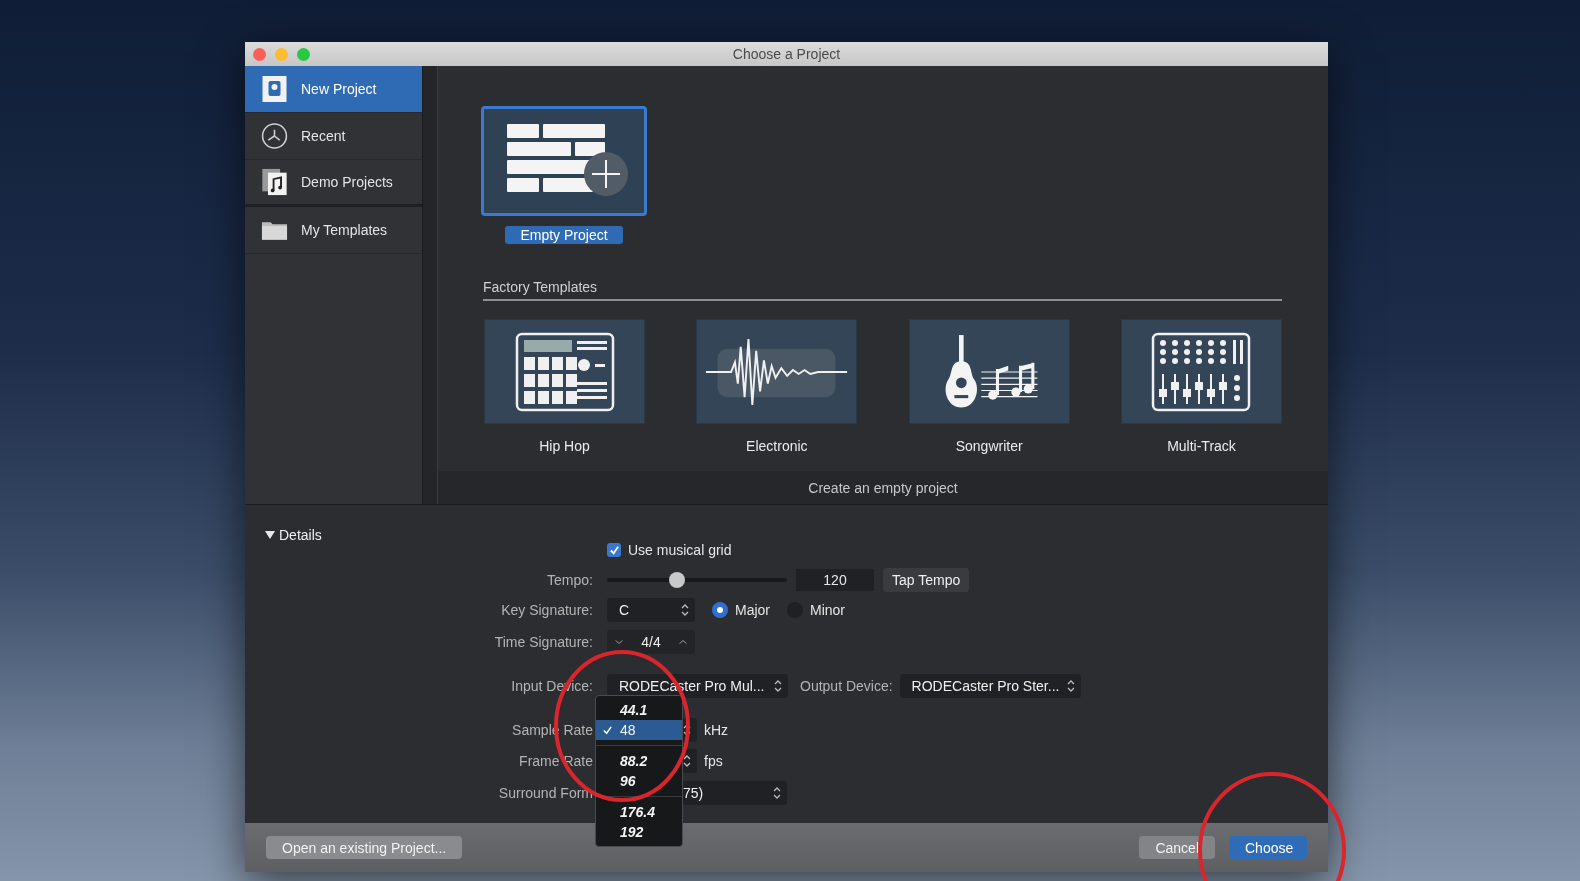 The image size is (1580, 881). I want to click on radio-label: Major, so click(752, 610).